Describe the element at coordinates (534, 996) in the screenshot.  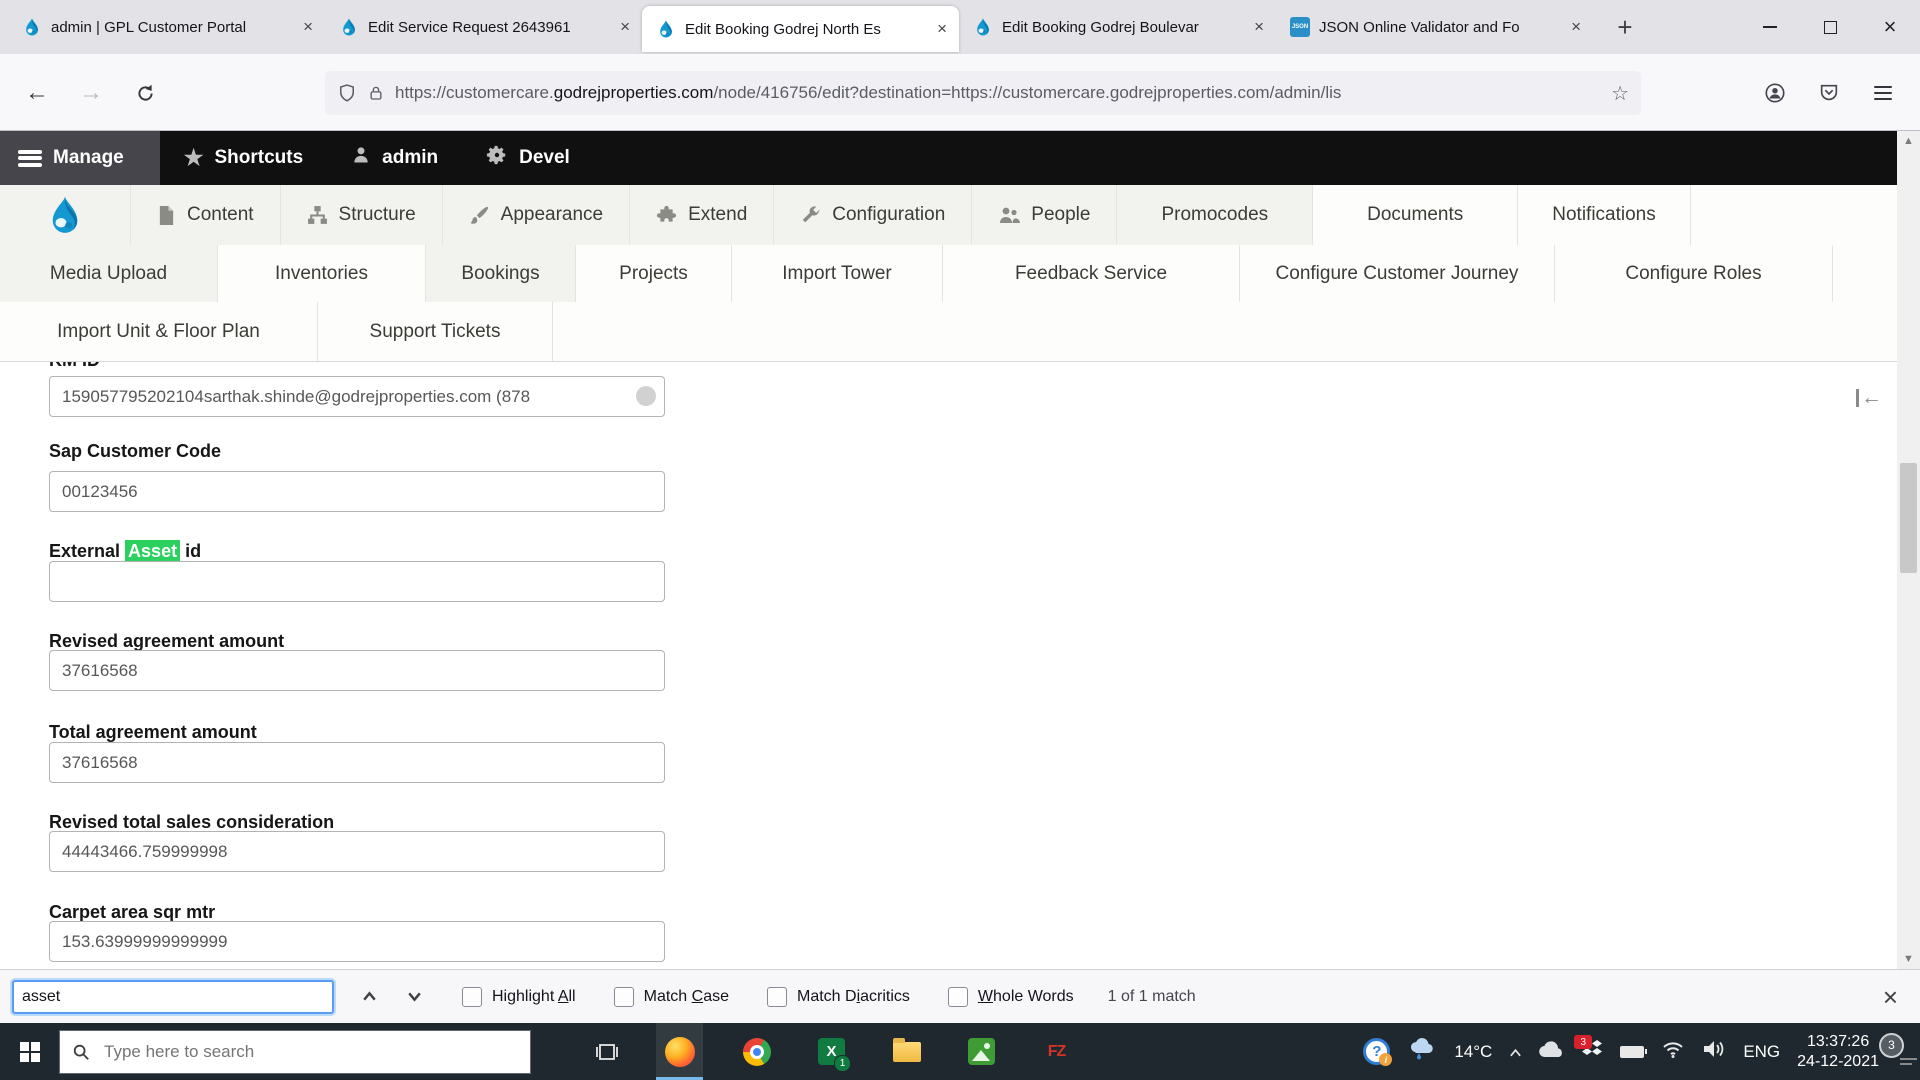
I see `highlight-all-label: Highlight All` at that location.